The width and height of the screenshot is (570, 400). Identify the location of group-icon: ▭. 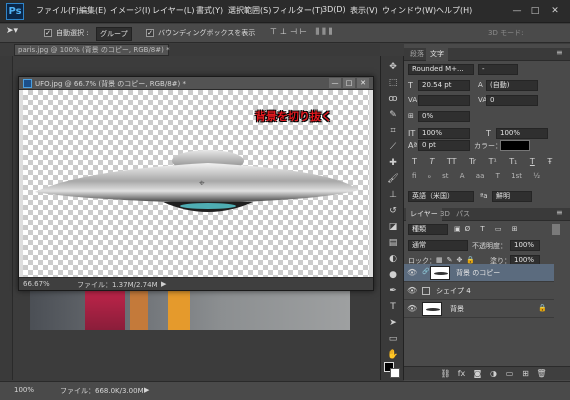
(509, 374).